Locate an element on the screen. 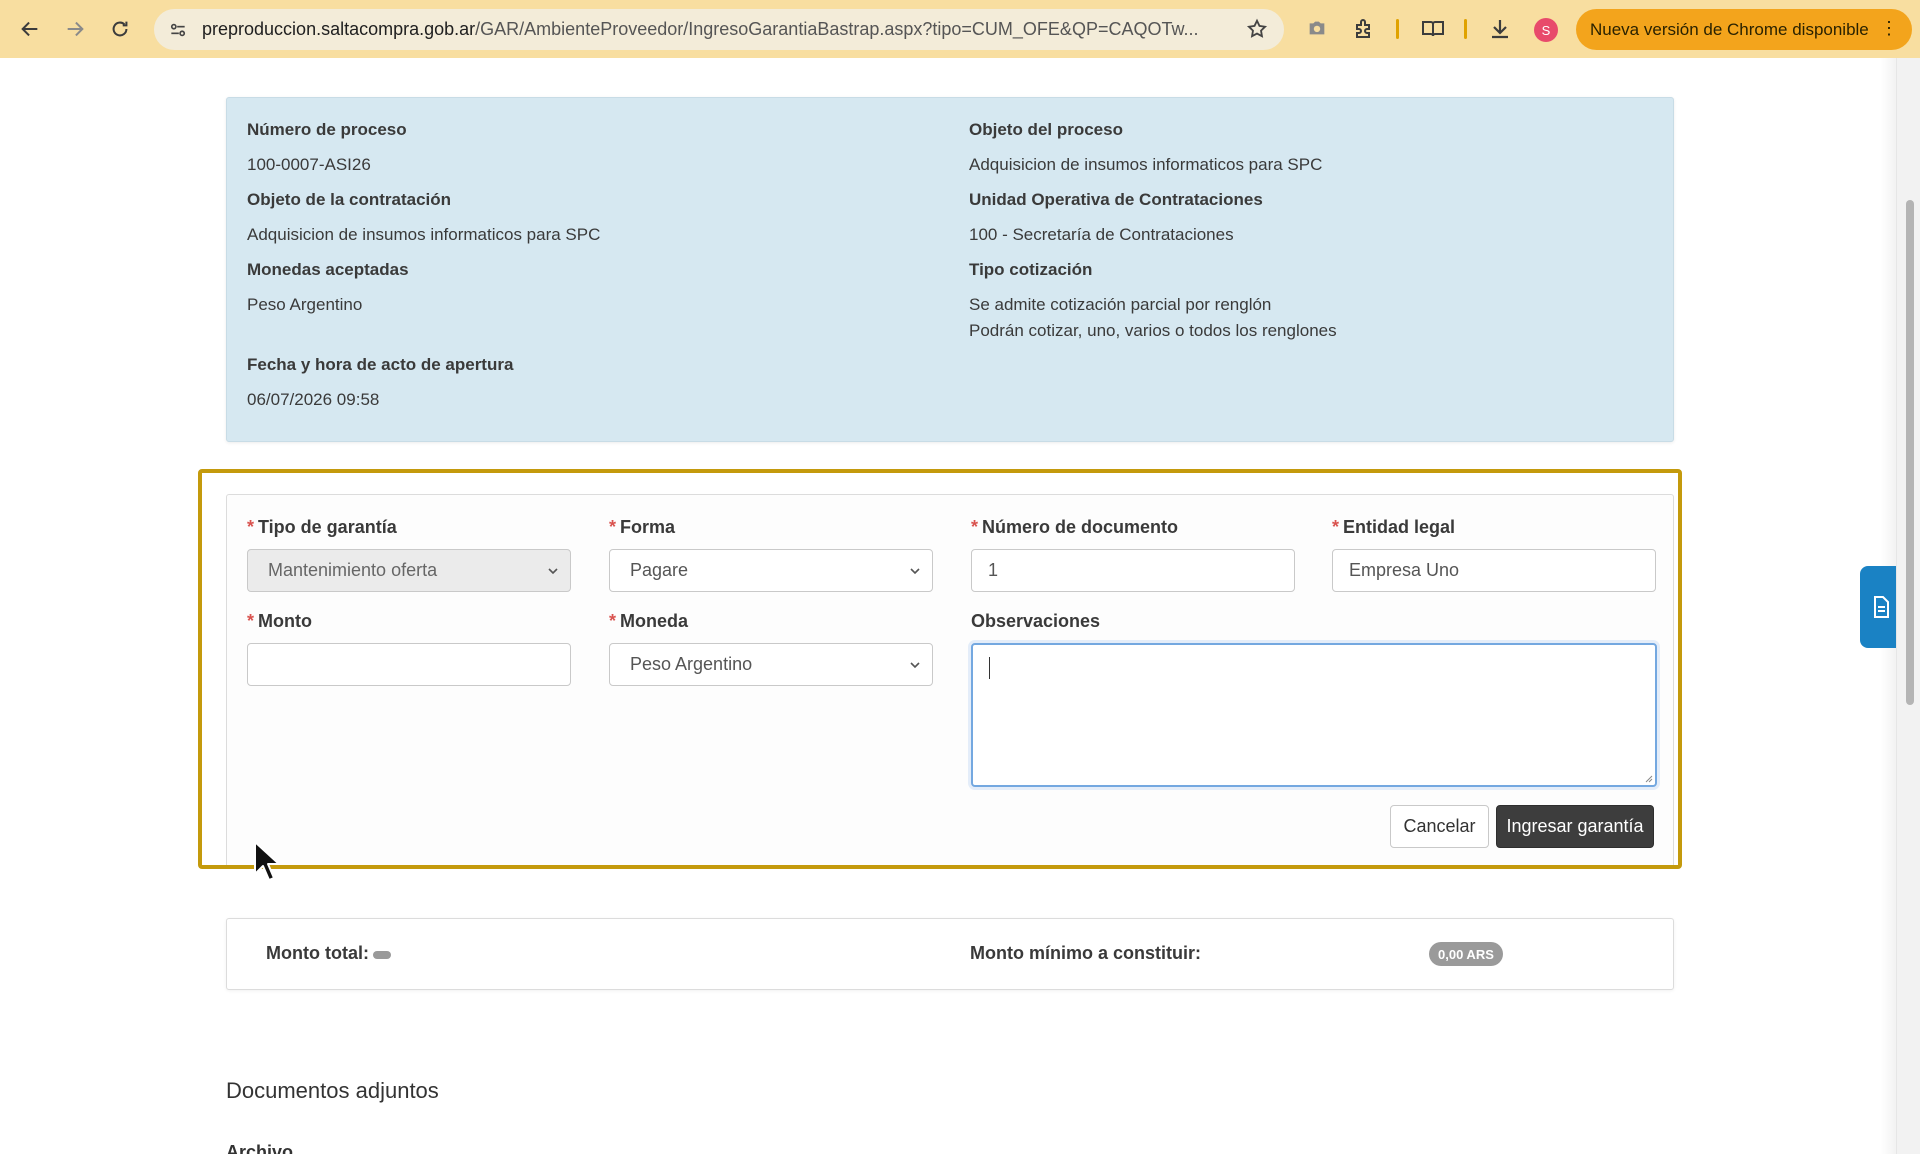 The image size is (1920, 1154). monedas-aceptadas-value: Peso Argentino is located at coordinates (305, 304).